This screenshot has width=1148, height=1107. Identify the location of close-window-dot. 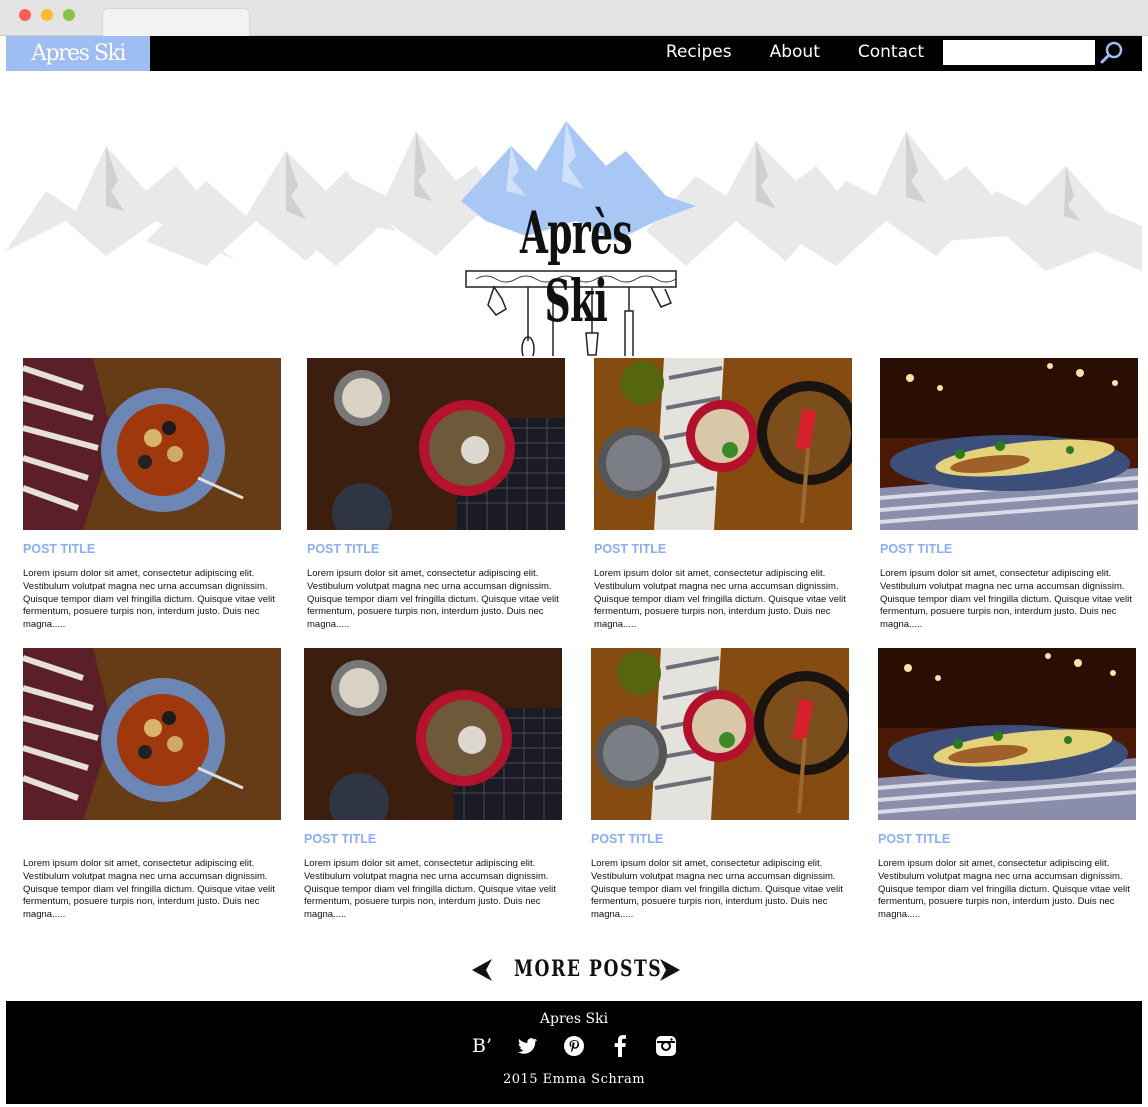
(25, 15).